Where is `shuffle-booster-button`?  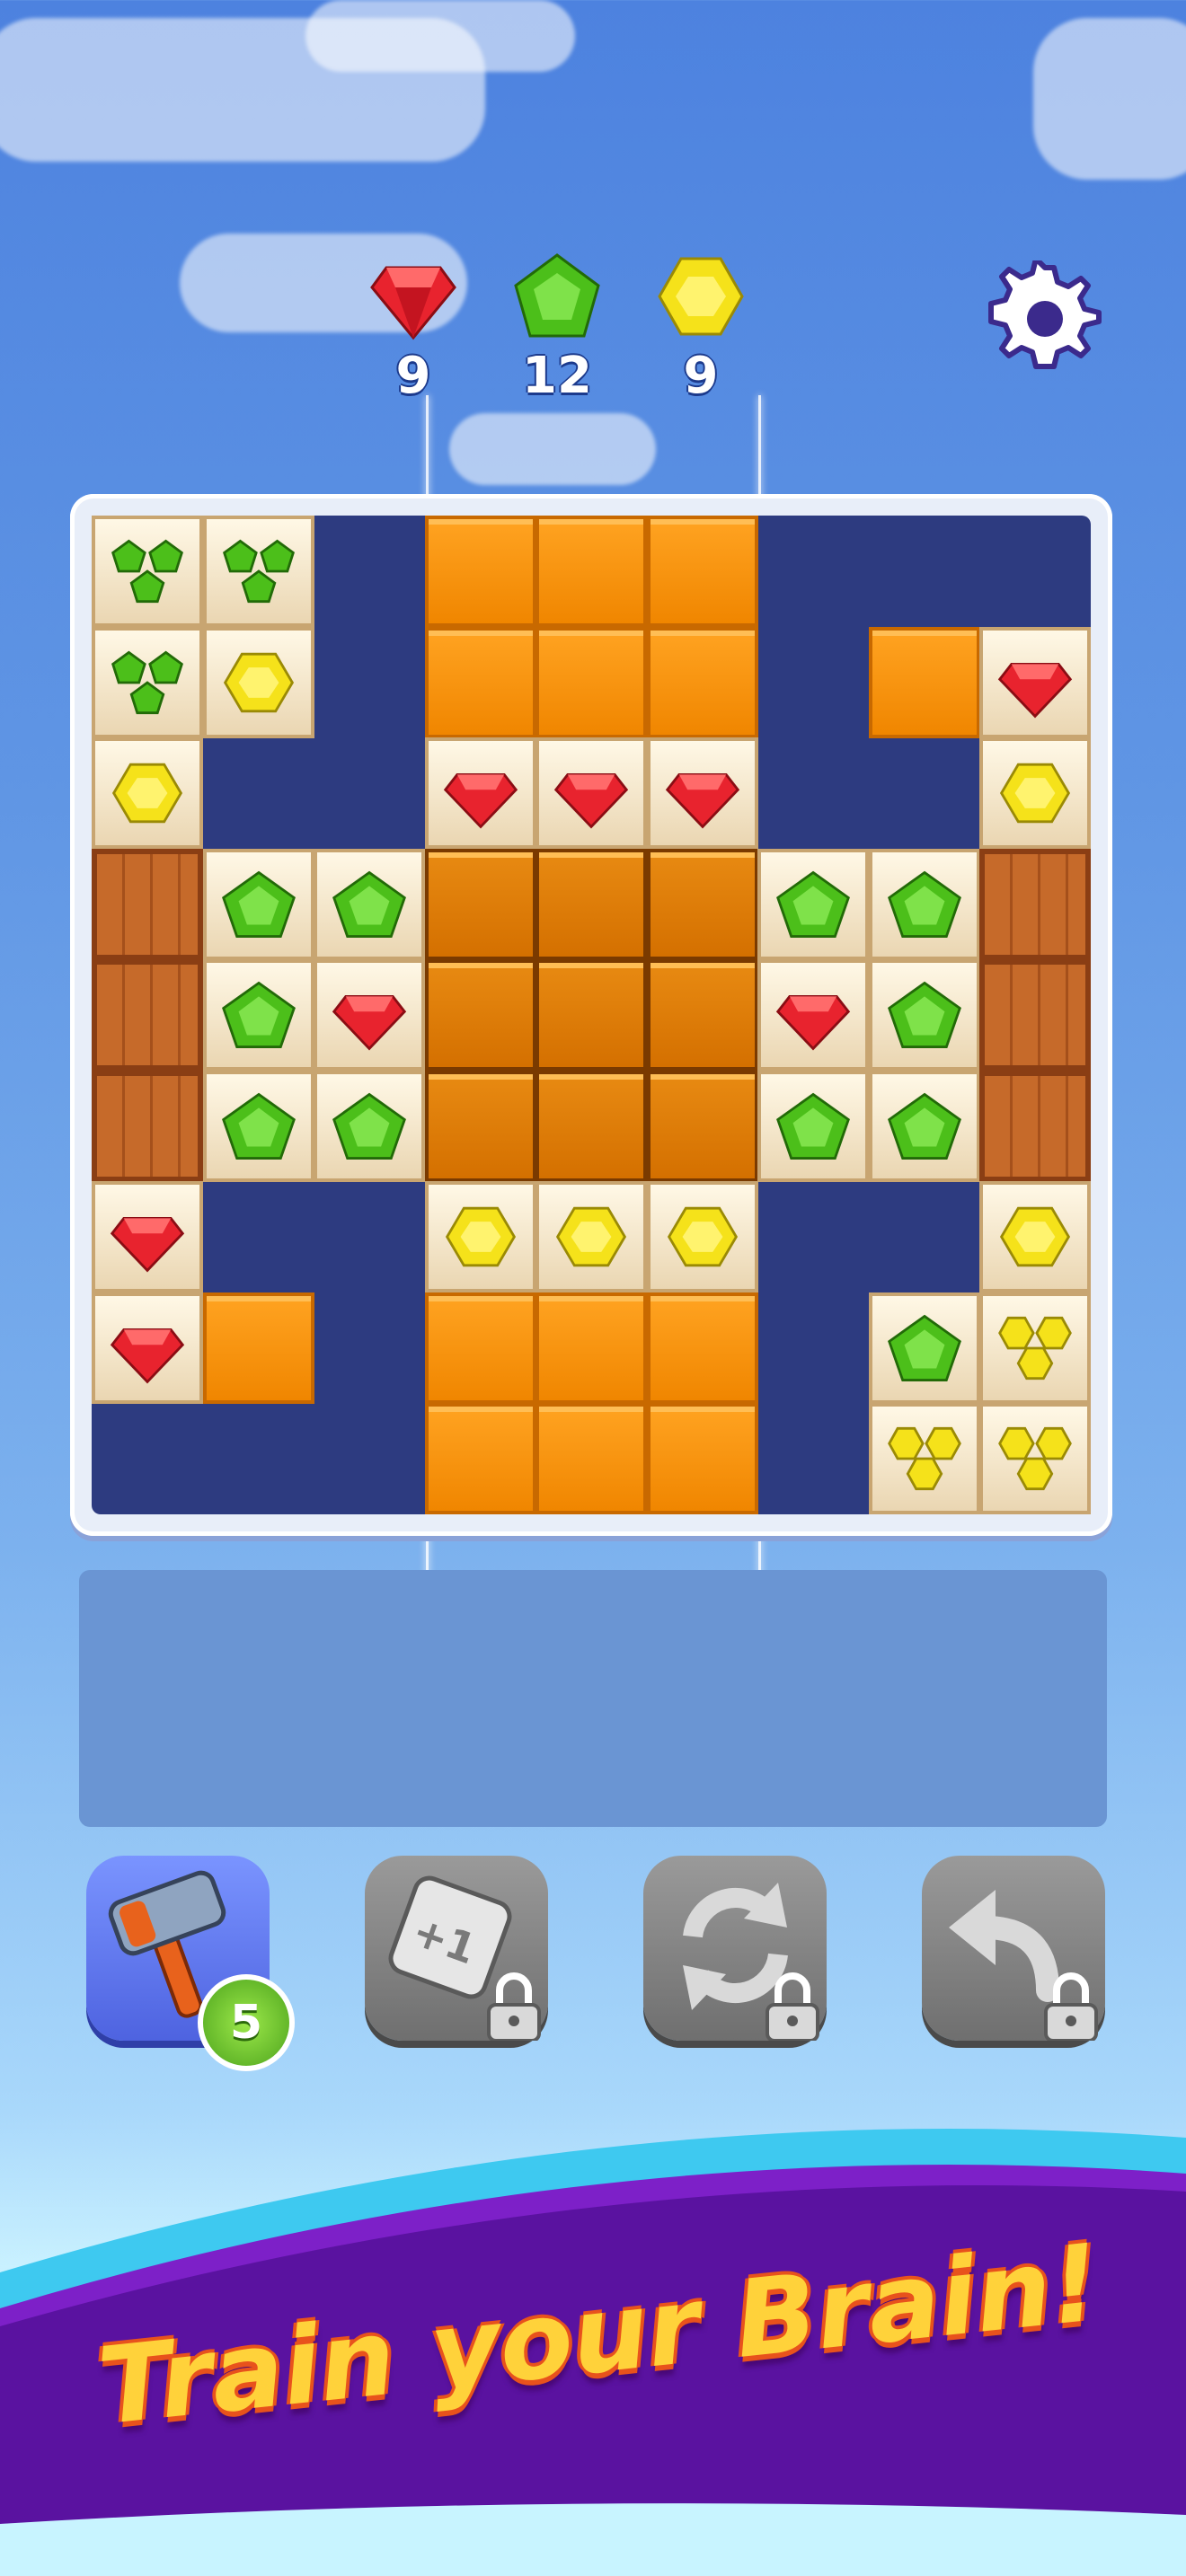
shuffle-booster-button is located at coordinates (735, 1948).